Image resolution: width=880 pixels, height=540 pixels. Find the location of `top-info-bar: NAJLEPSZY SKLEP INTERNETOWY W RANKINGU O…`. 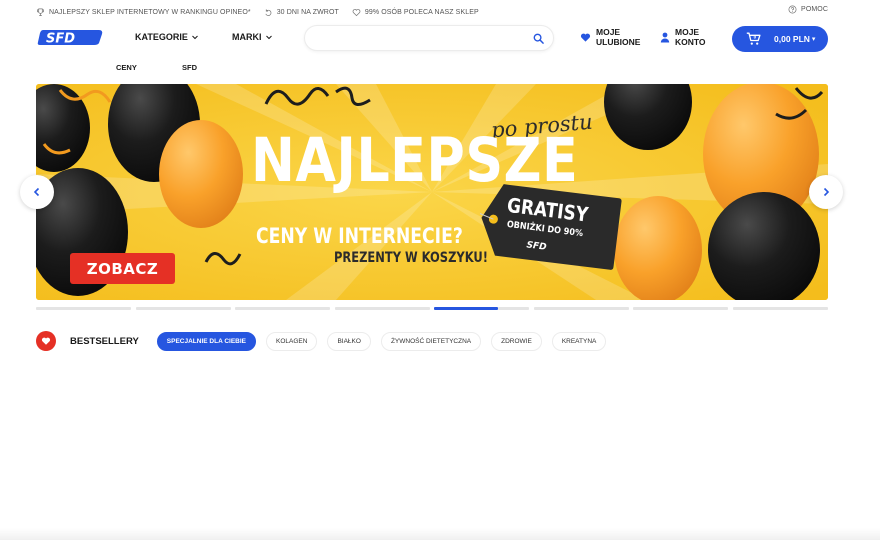

top-info-bar: NAJLEPSZY SKLEP INTERNETOWY W RANKINGU O… is located at coordinates (432, 12).